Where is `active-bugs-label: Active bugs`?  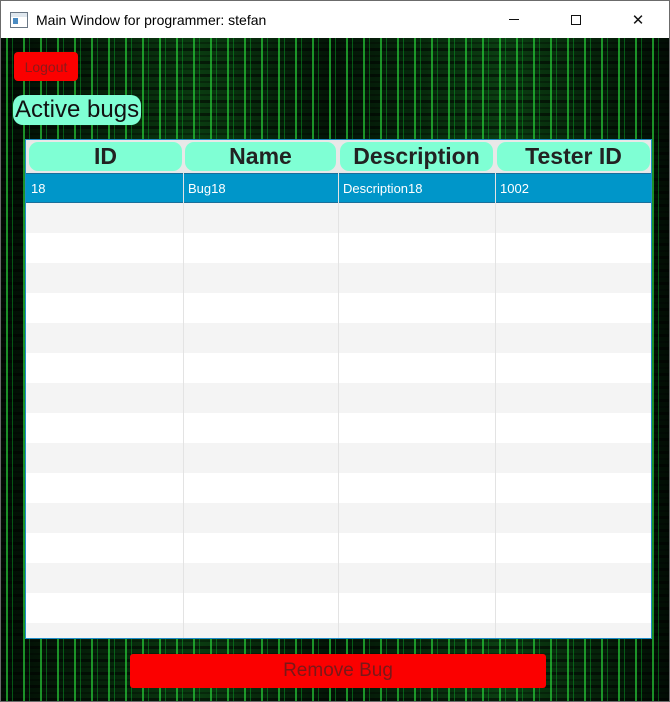 active-bugs-label: Active bugs is located at coordinates (77, 110).